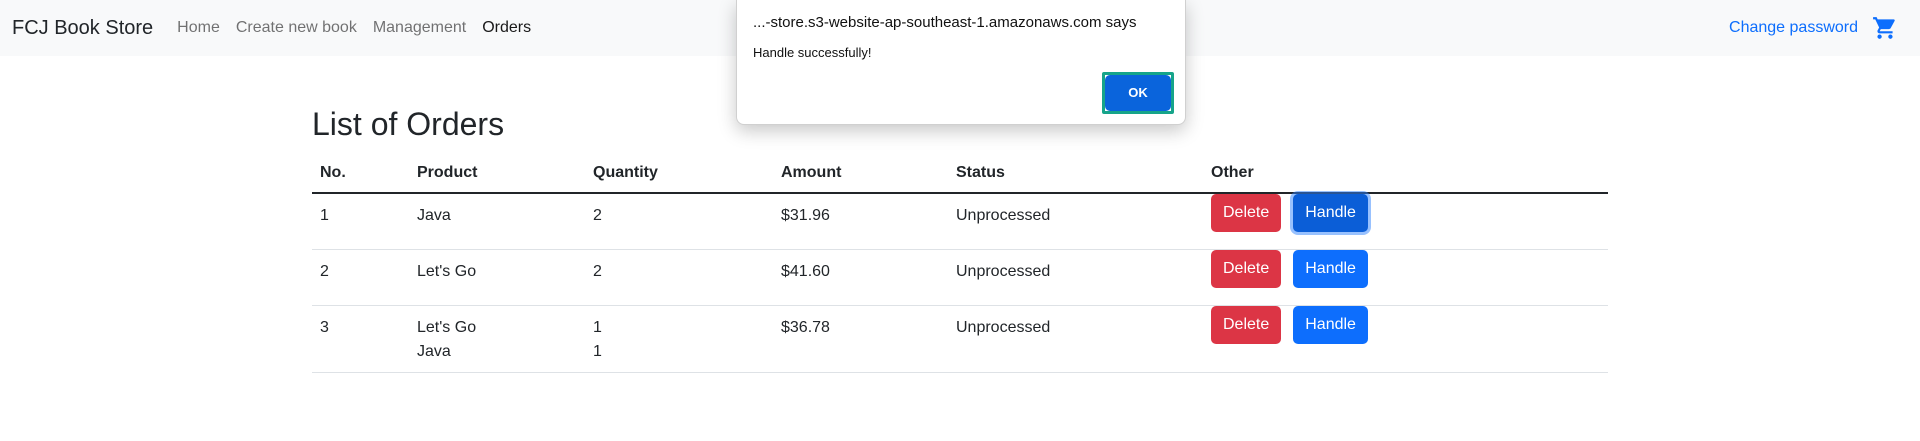  Describe the element at coordinates (497, 339) in the screenshot. I see `order-products: Let's Go Java` at that location.